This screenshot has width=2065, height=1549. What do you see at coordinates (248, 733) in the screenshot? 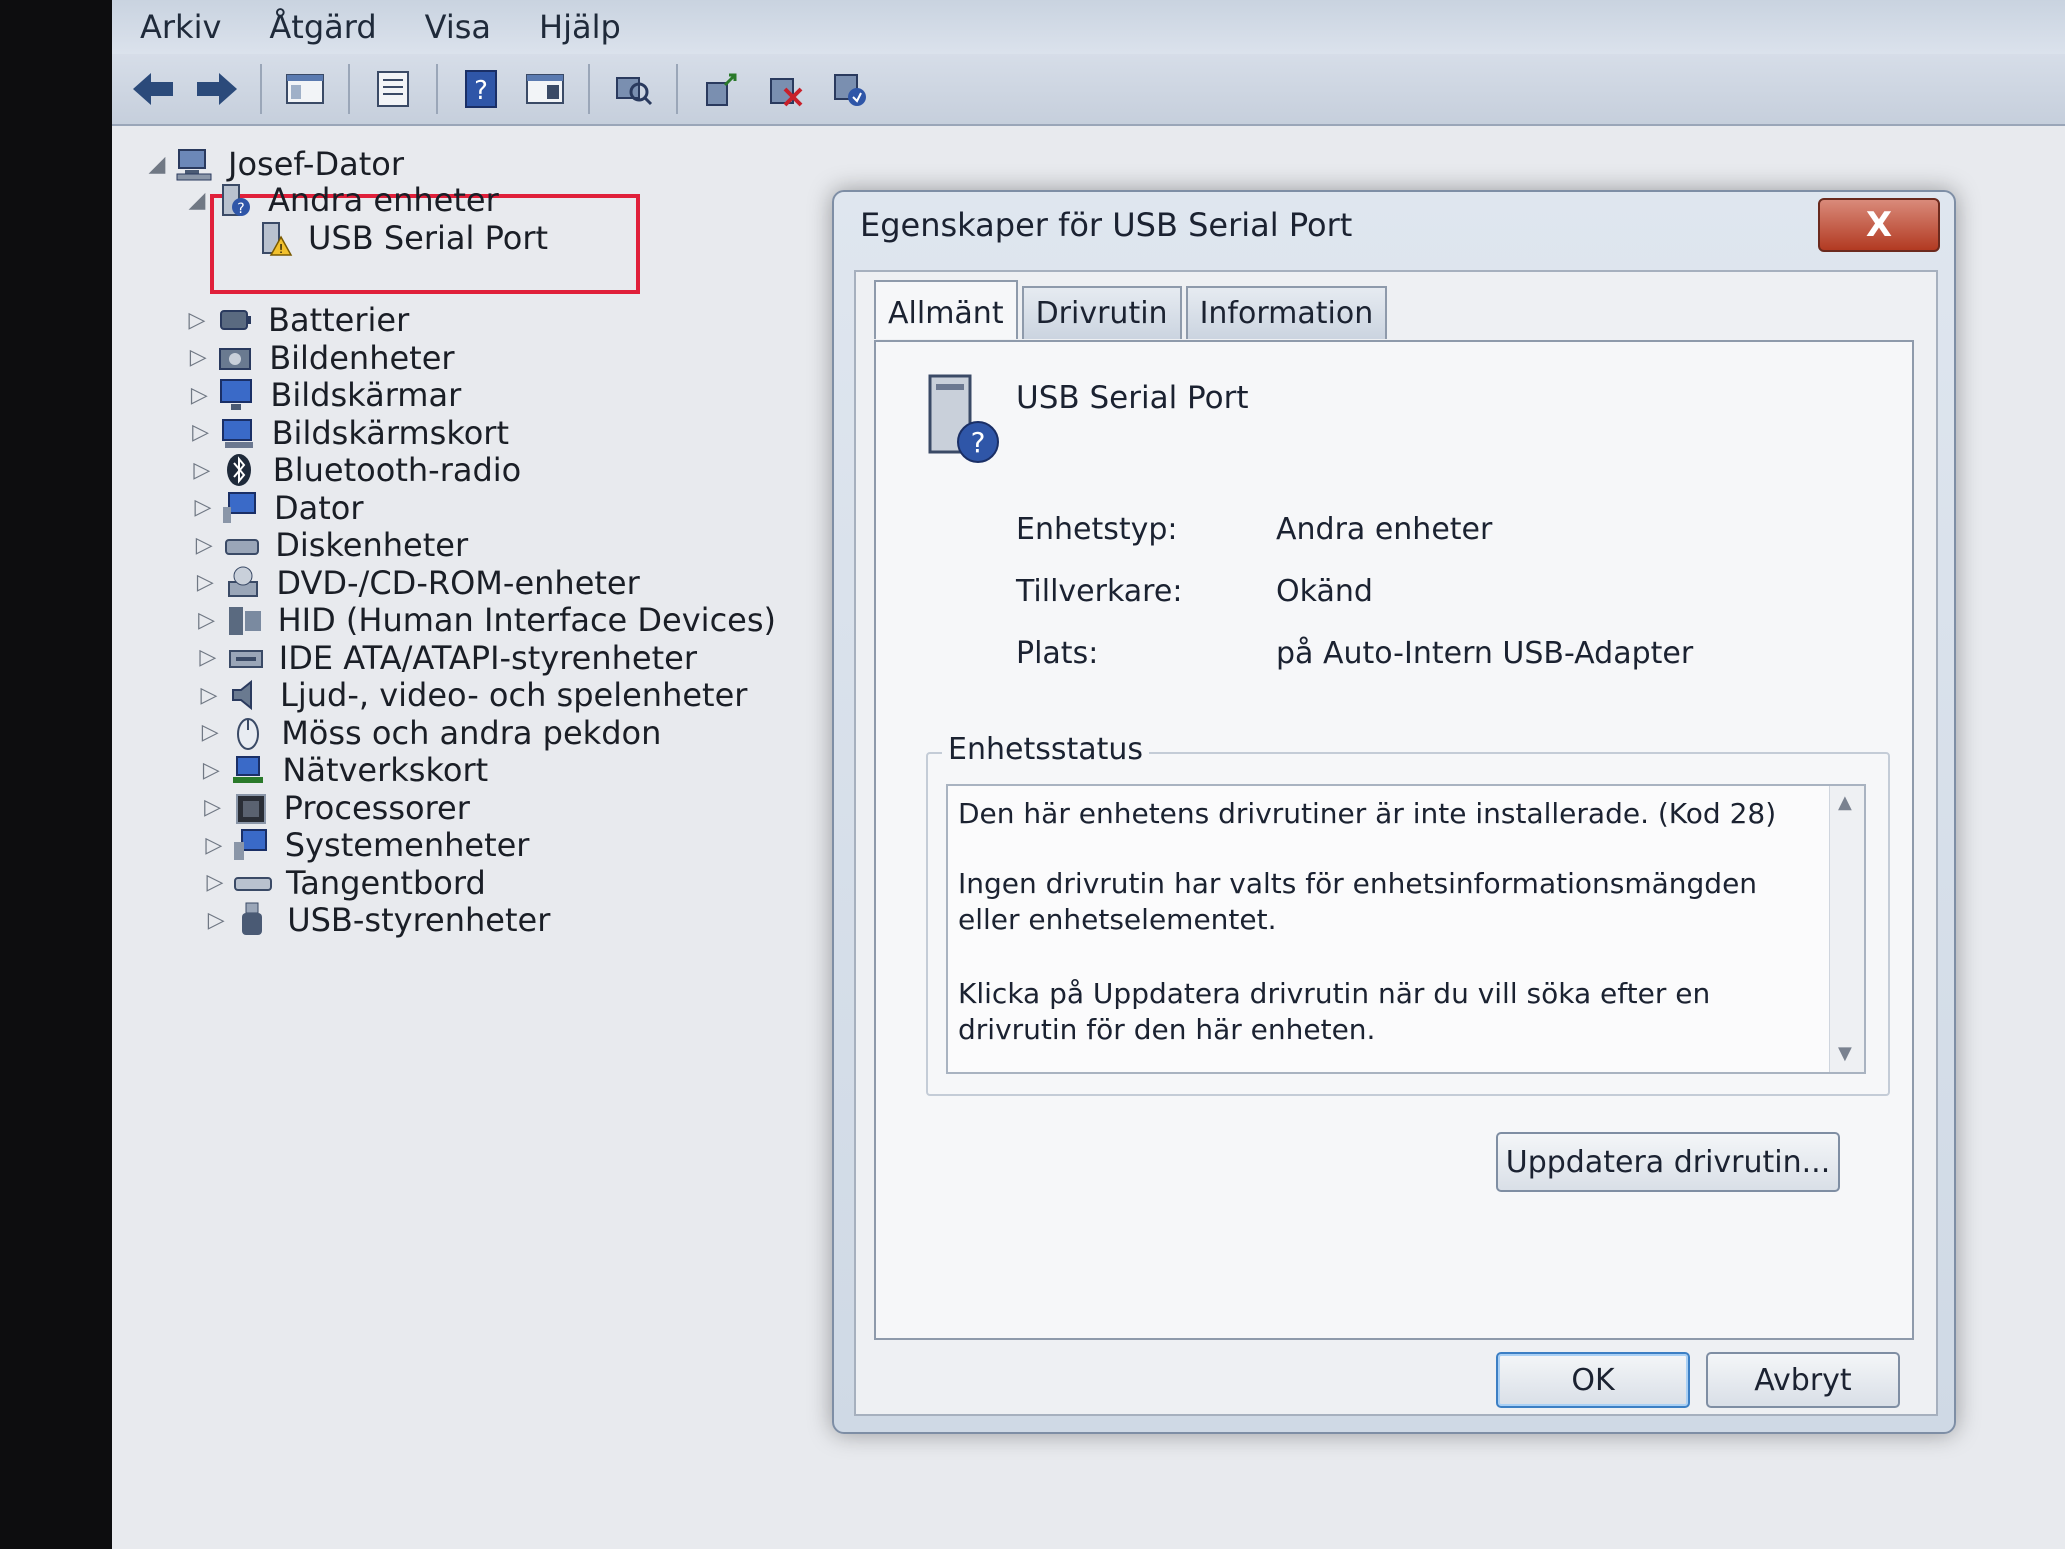
I see `mouse-icon` at bounding box center [248, 733].